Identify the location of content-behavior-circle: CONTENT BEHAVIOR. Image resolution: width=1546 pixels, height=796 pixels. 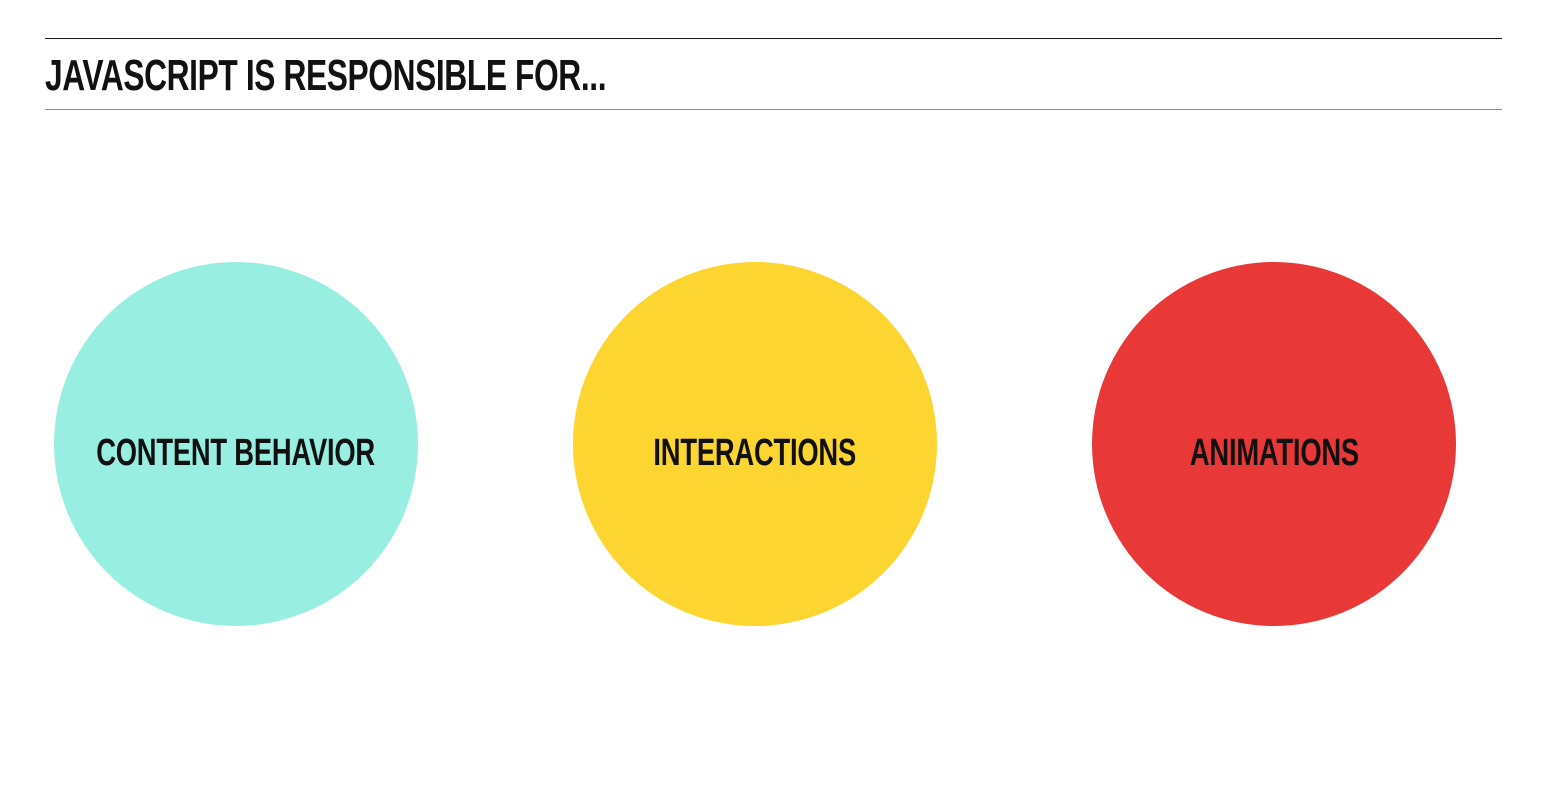
(236, 444).